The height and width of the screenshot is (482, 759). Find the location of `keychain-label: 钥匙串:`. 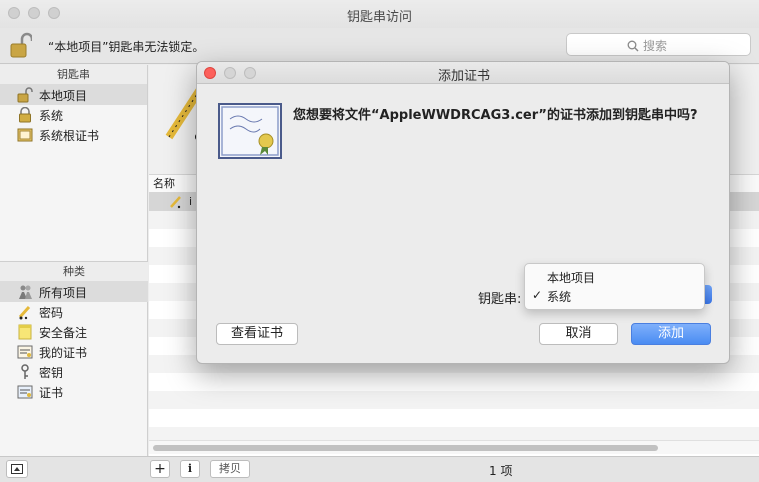

keychain-label: 钥匙串: is located at coordinates (500, 299).